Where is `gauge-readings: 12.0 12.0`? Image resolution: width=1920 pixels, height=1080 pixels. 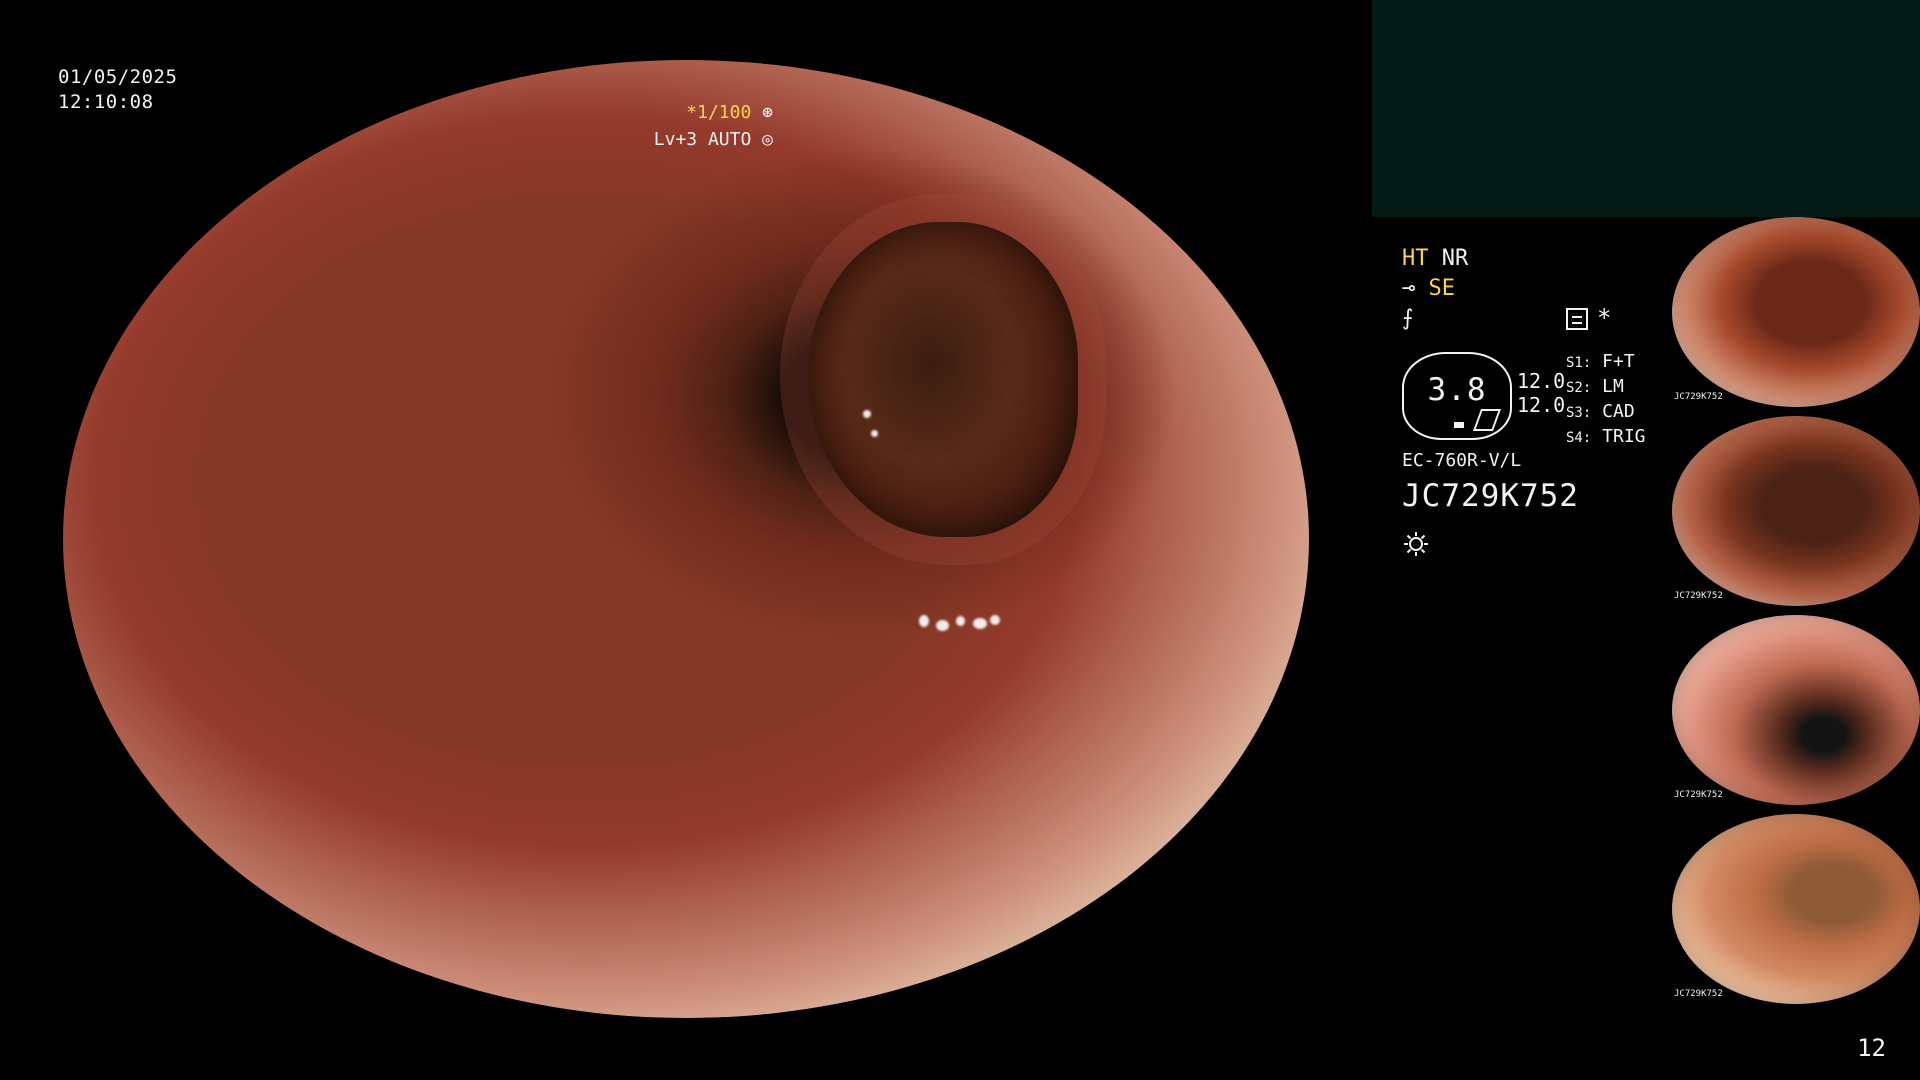 gauge-readings: 12.0 12.0 is located at coordinates (1541, 393).